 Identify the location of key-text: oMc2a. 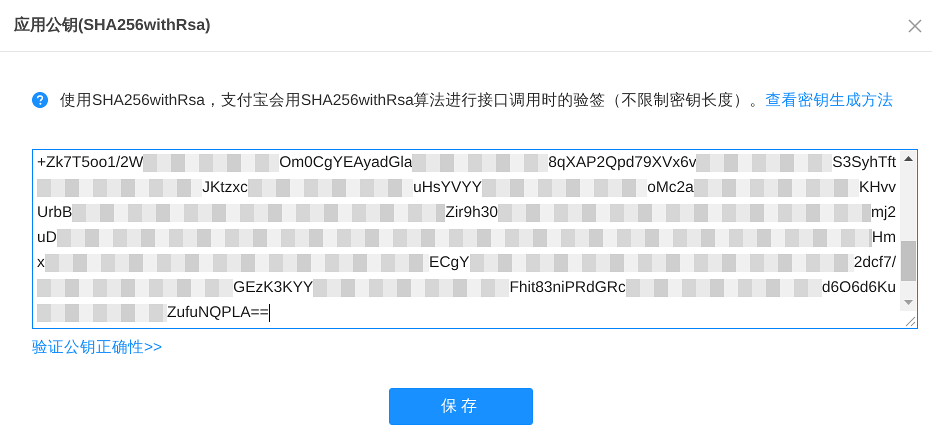
(670, 187).